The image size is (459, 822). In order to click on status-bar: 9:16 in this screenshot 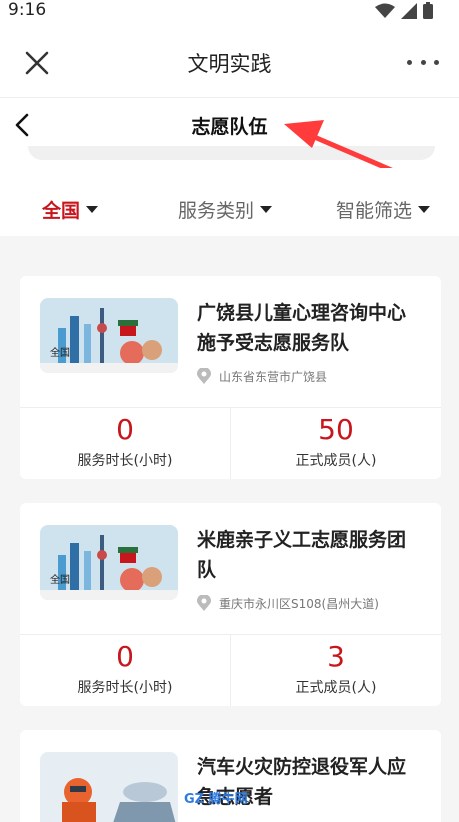, I will do `click(229, 13)`.